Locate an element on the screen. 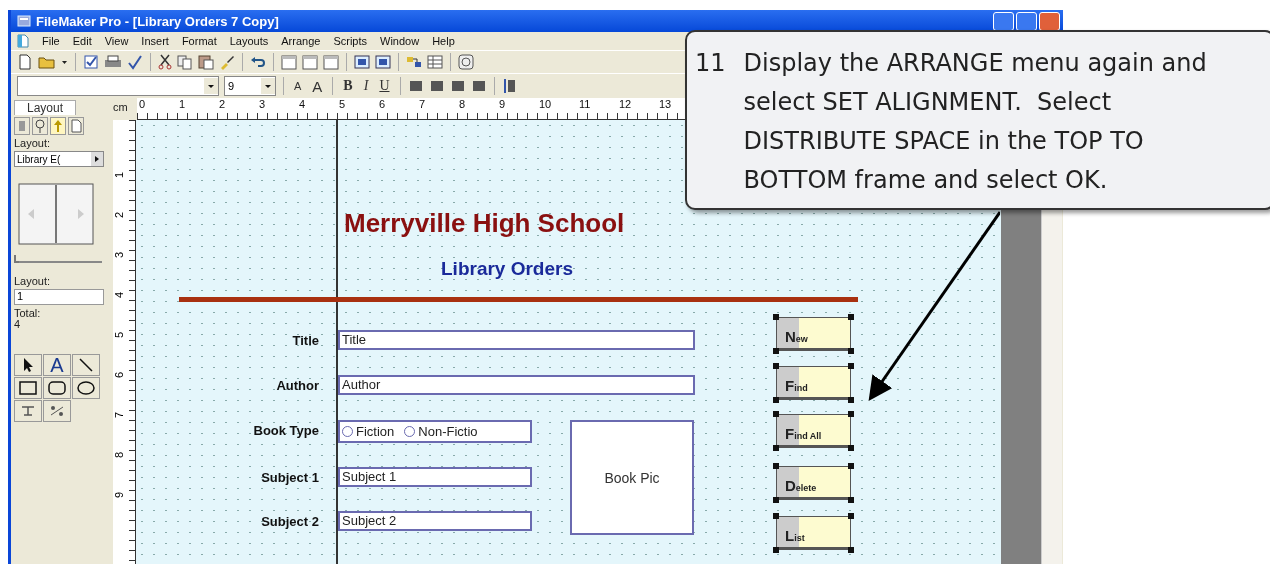 The width and height of the screenshot is (1270, 564). pointer-tool is located at coordinates (28, 365).